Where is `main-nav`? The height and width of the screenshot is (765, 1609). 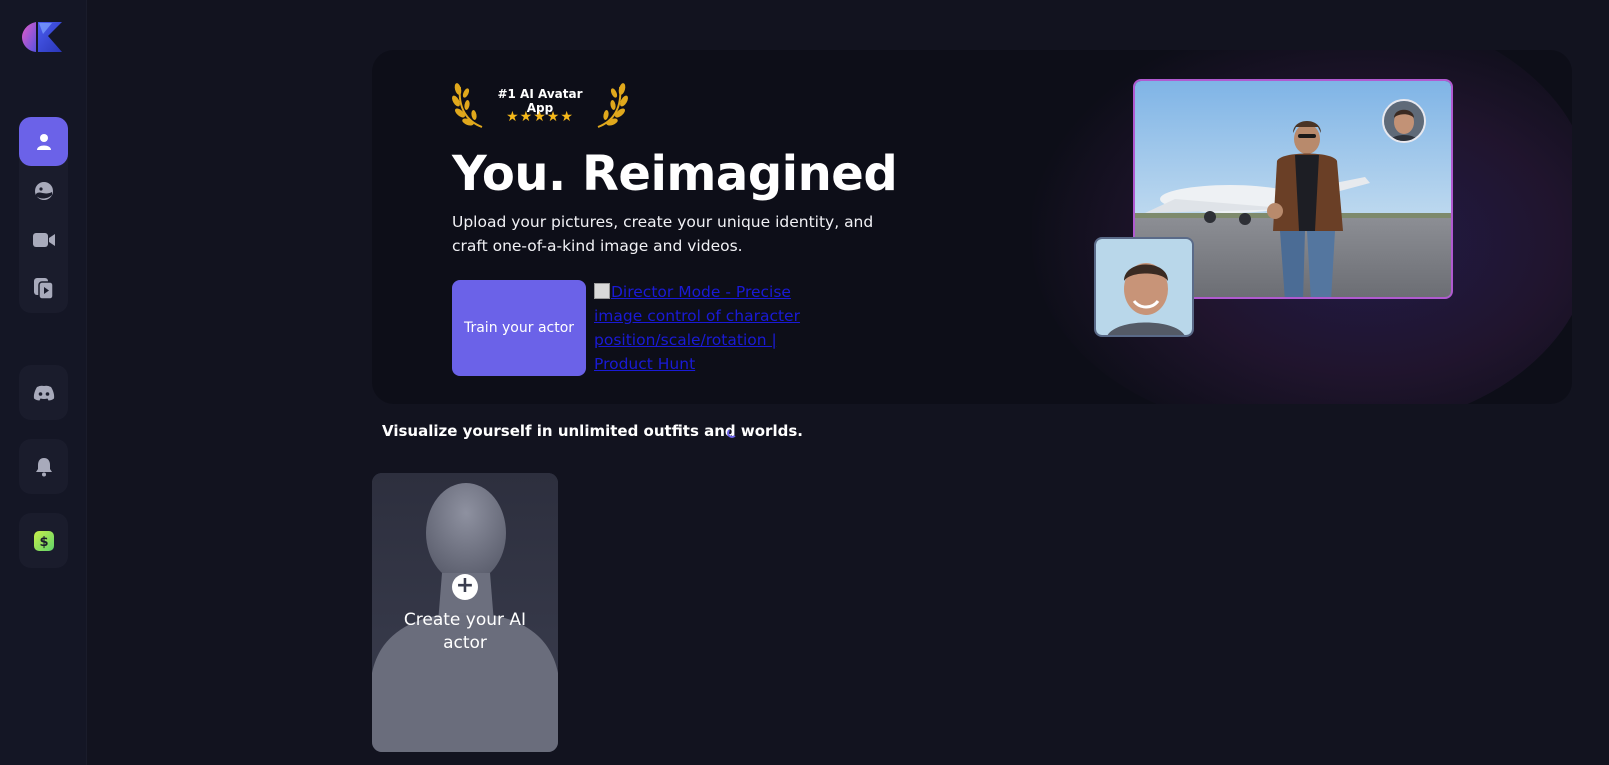 main-nav is located at coordinates (43, 215).